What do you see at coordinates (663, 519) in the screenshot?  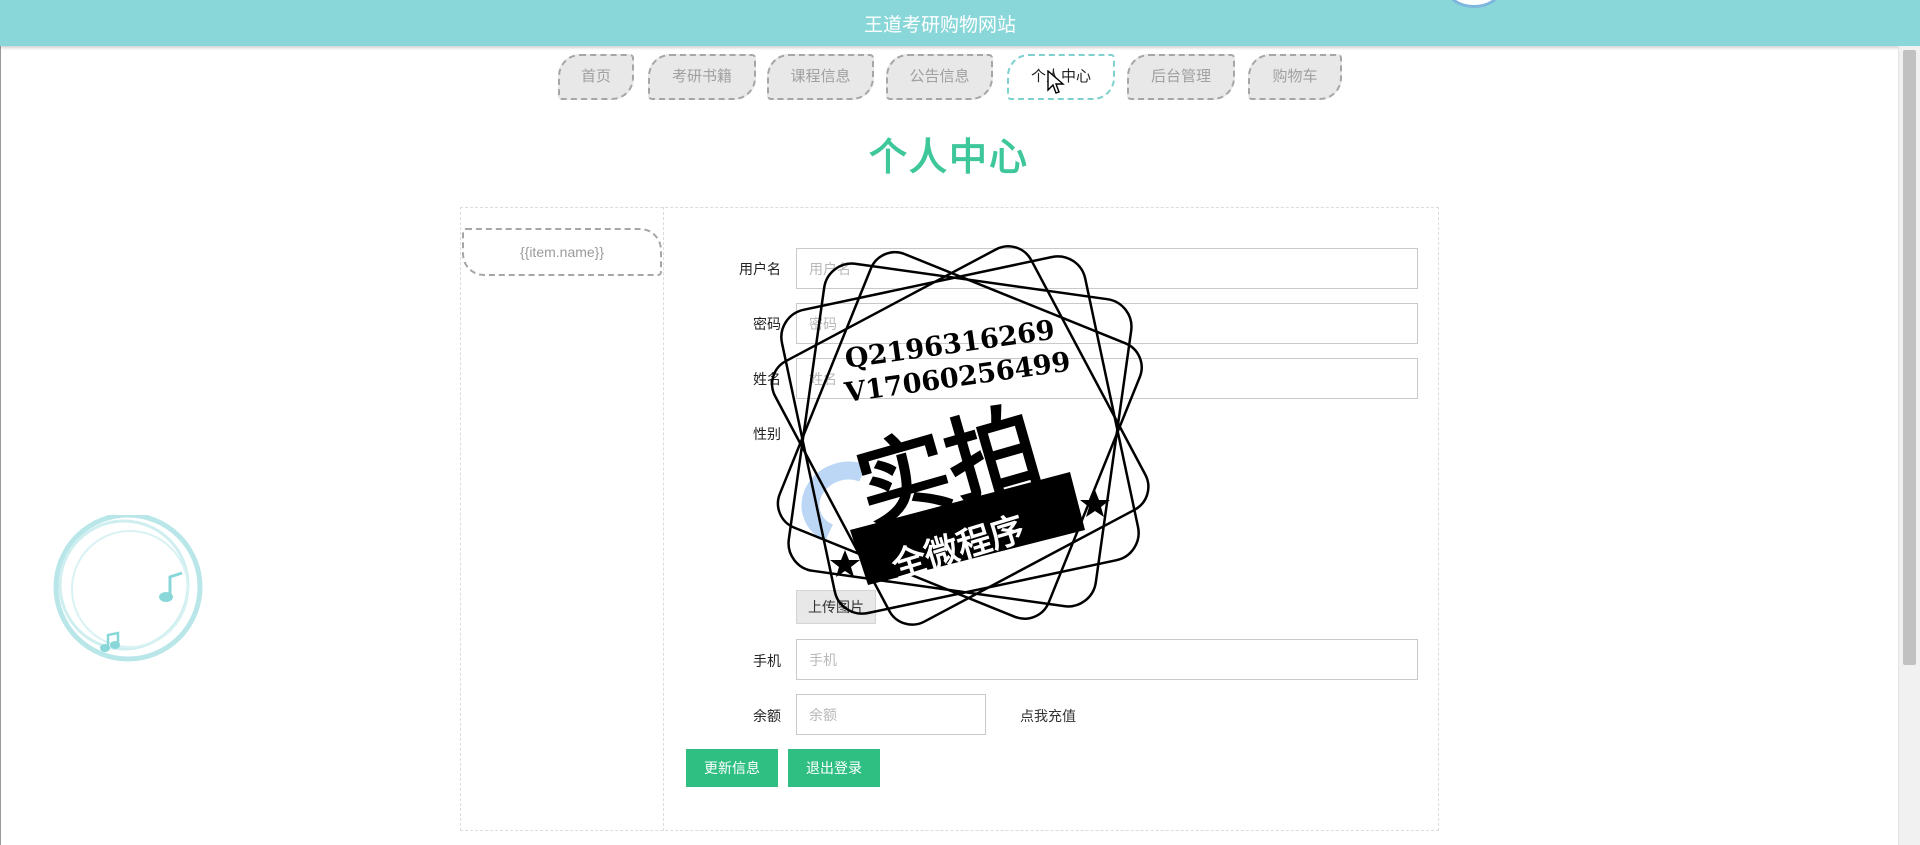 I see `panel-divider` at bounding box center [663, 519].